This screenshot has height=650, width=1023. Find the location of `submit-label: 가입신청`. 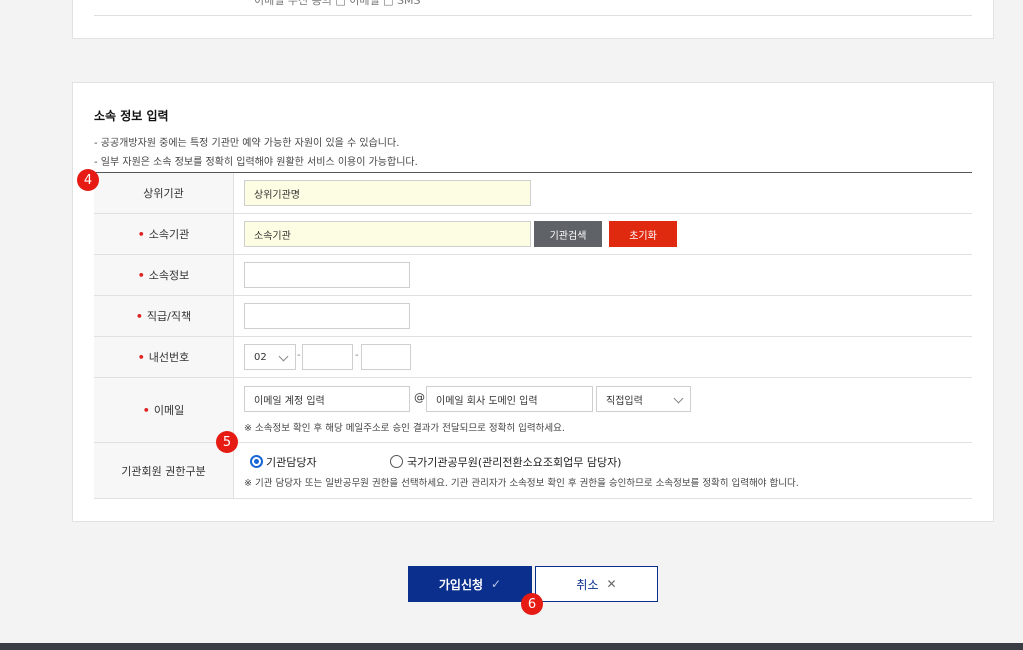

submit-label: 가입신청 is located at coordinates (461, 584).